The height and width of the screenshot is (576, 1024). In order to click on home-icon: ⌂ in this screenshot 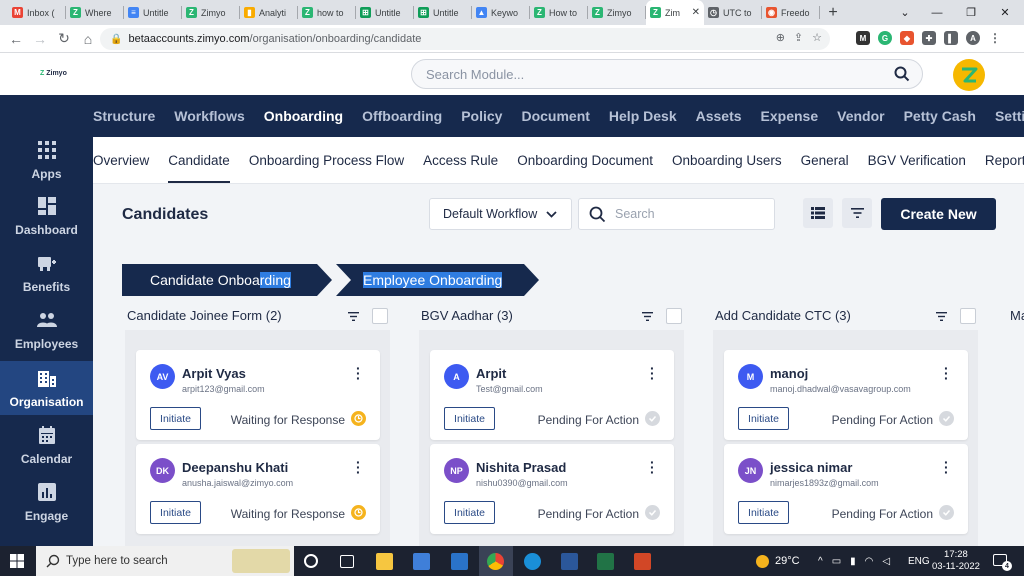, I will do `click(88, 39)`.